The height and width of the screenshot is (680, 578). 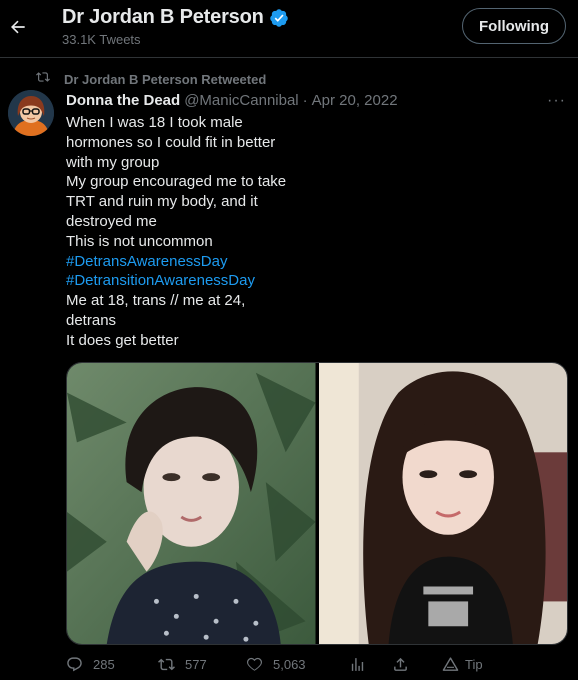 What do you see at coordinates (154, 122) in the screenshot?
I see `tweet-line: When I was 18 I took male` at bounding box center [154, 122].